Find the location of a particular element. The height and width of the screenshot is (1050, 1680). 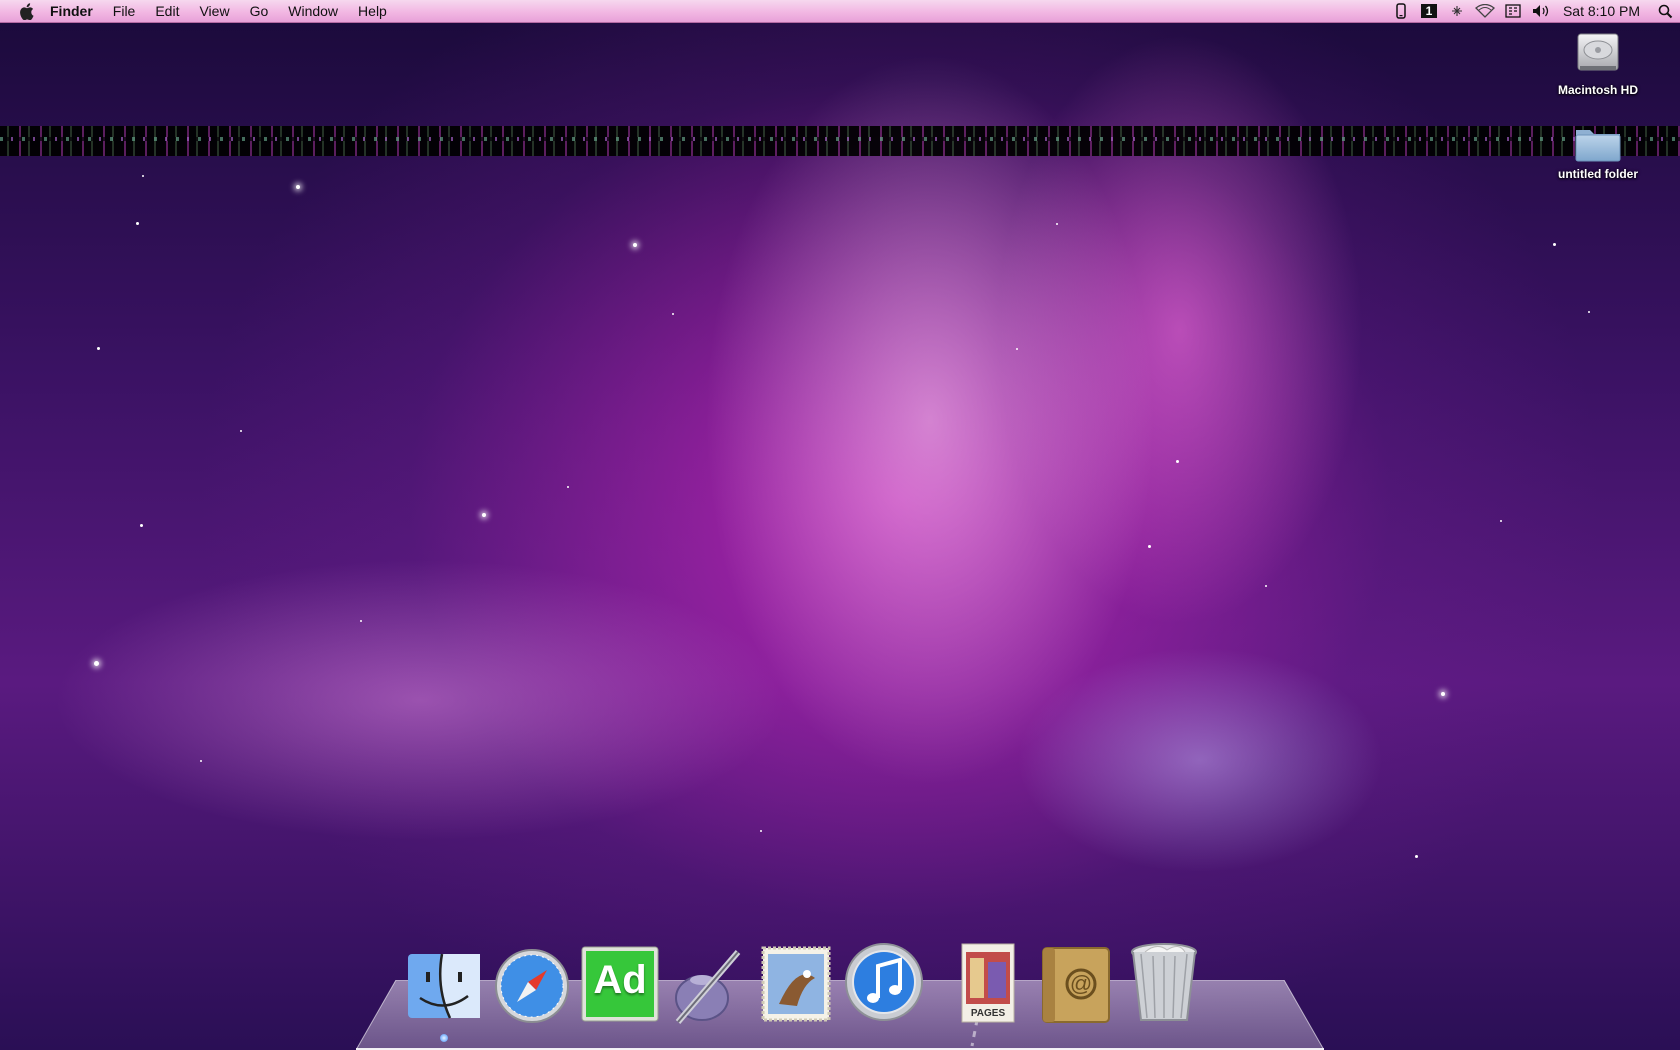

pen-inkwell-icon is located at coordinates (708, 984).